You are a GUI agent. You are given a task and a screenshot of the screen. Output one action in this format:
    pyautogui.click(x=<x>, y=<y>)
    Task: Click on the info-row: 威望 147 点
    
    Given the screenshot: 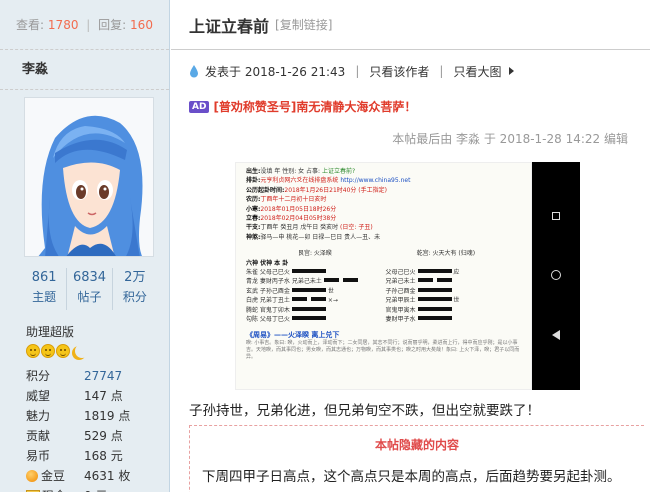 What is the action you would take?
    pyautogui.click(x=96, y=396)
    